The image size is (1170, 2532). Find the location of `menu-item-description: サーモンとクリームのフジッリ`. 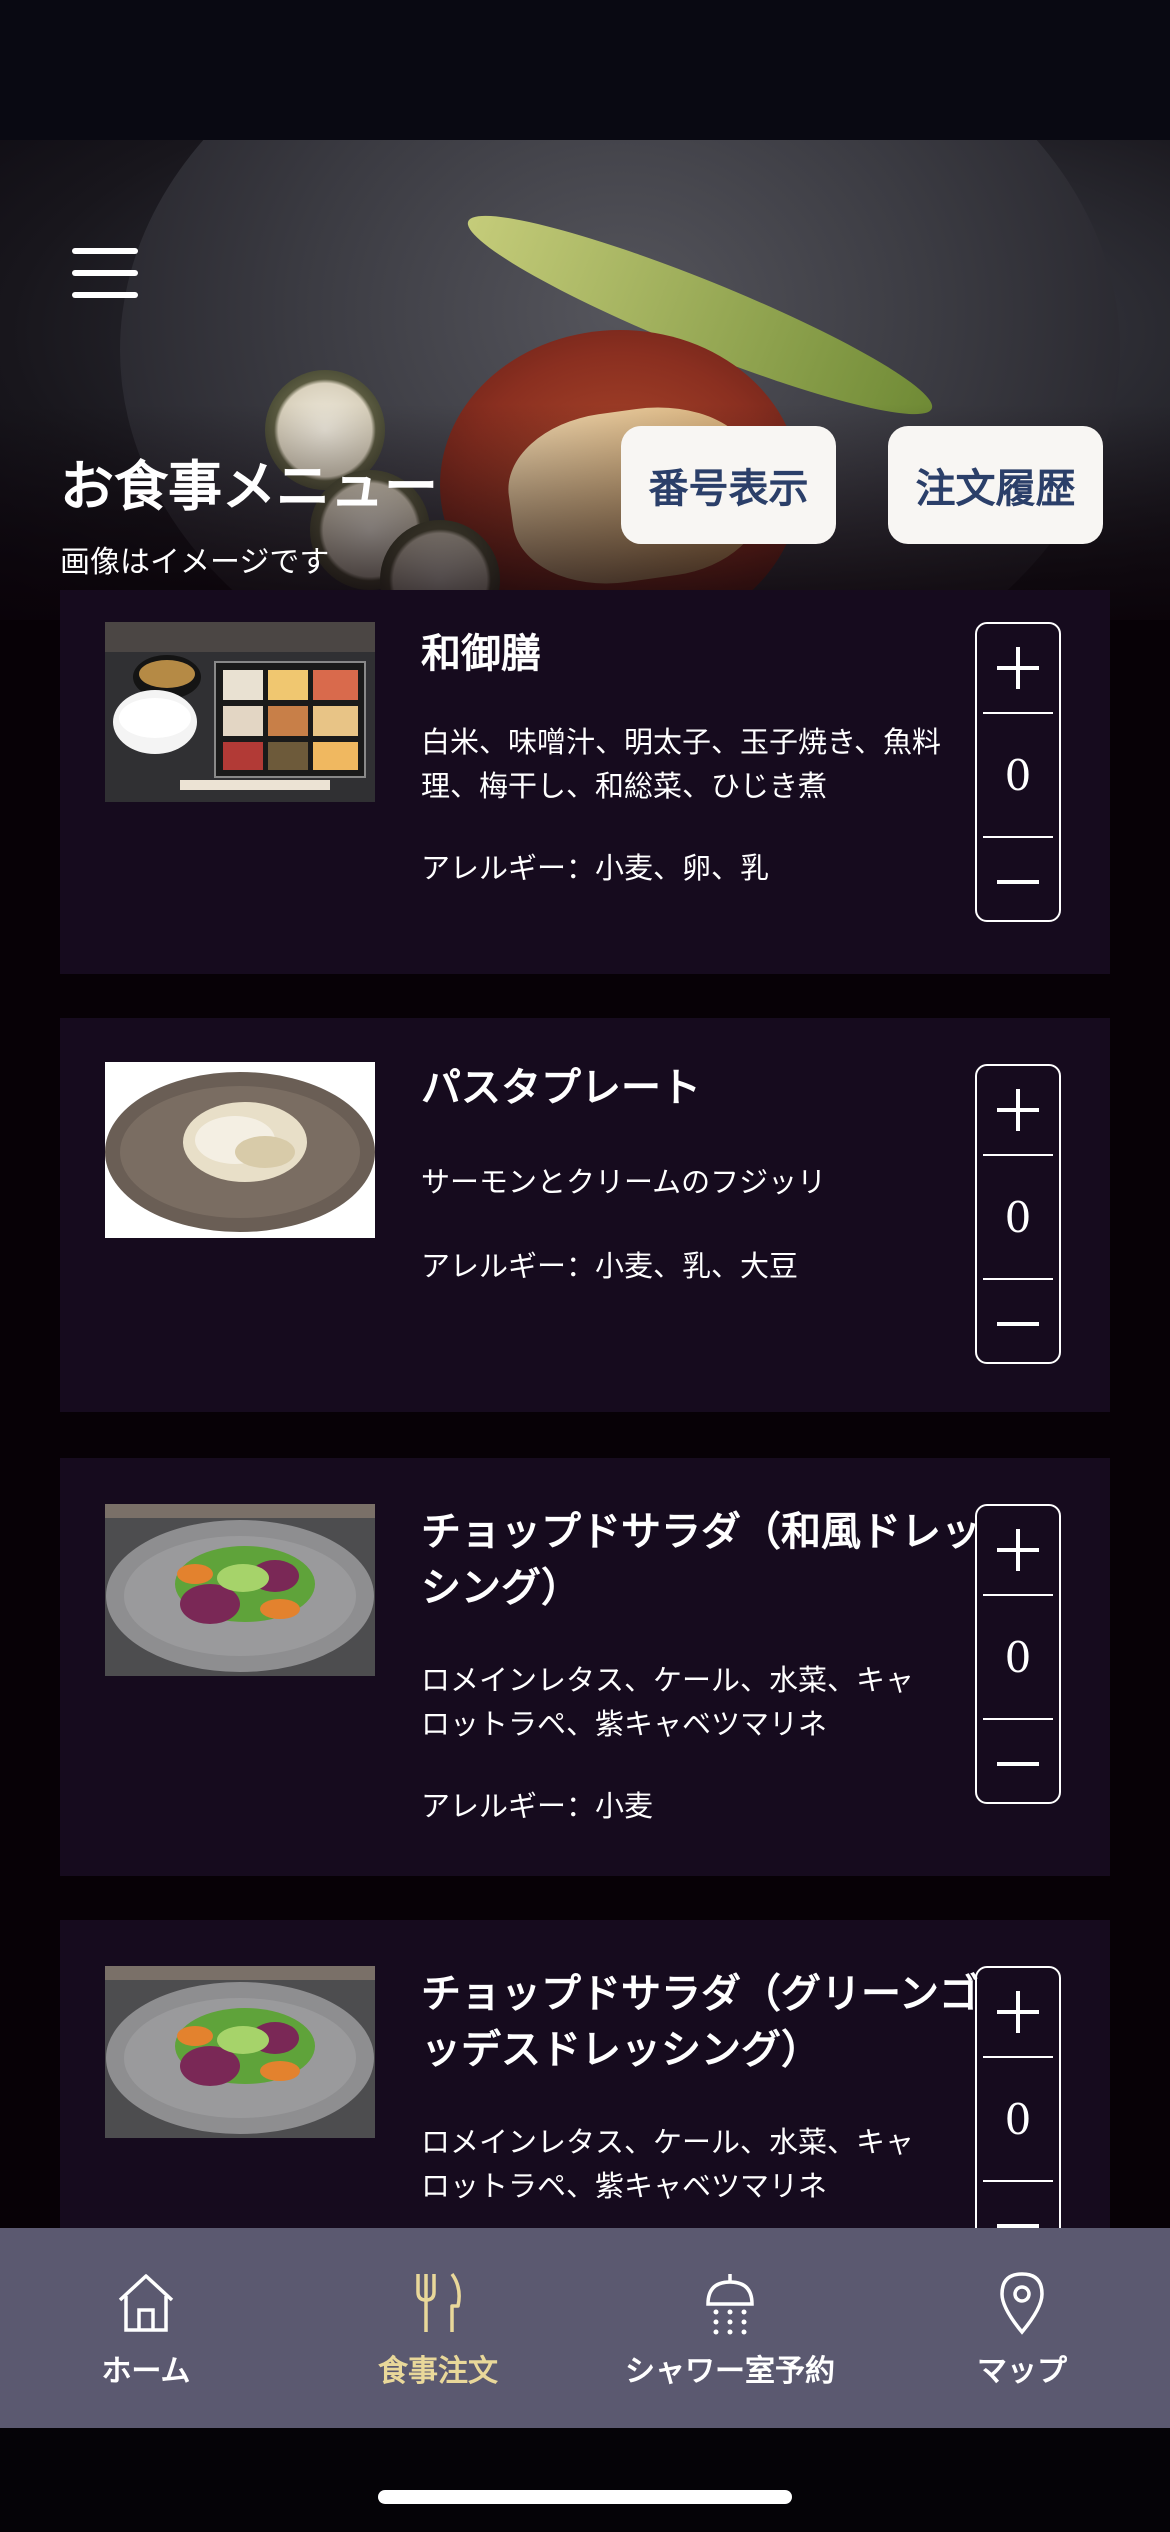

menu-item-description: サーモンとクリームのフジッリ is located at coordinates (624, 1182).